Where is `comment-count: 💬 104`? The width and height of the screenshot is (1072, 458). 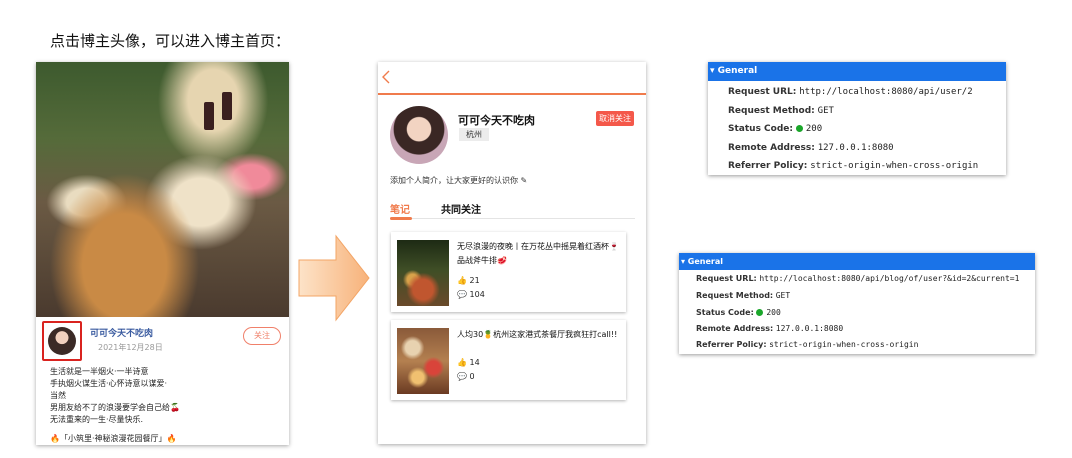
comment-count: 💬 104 is located at coordinates (471, 294).